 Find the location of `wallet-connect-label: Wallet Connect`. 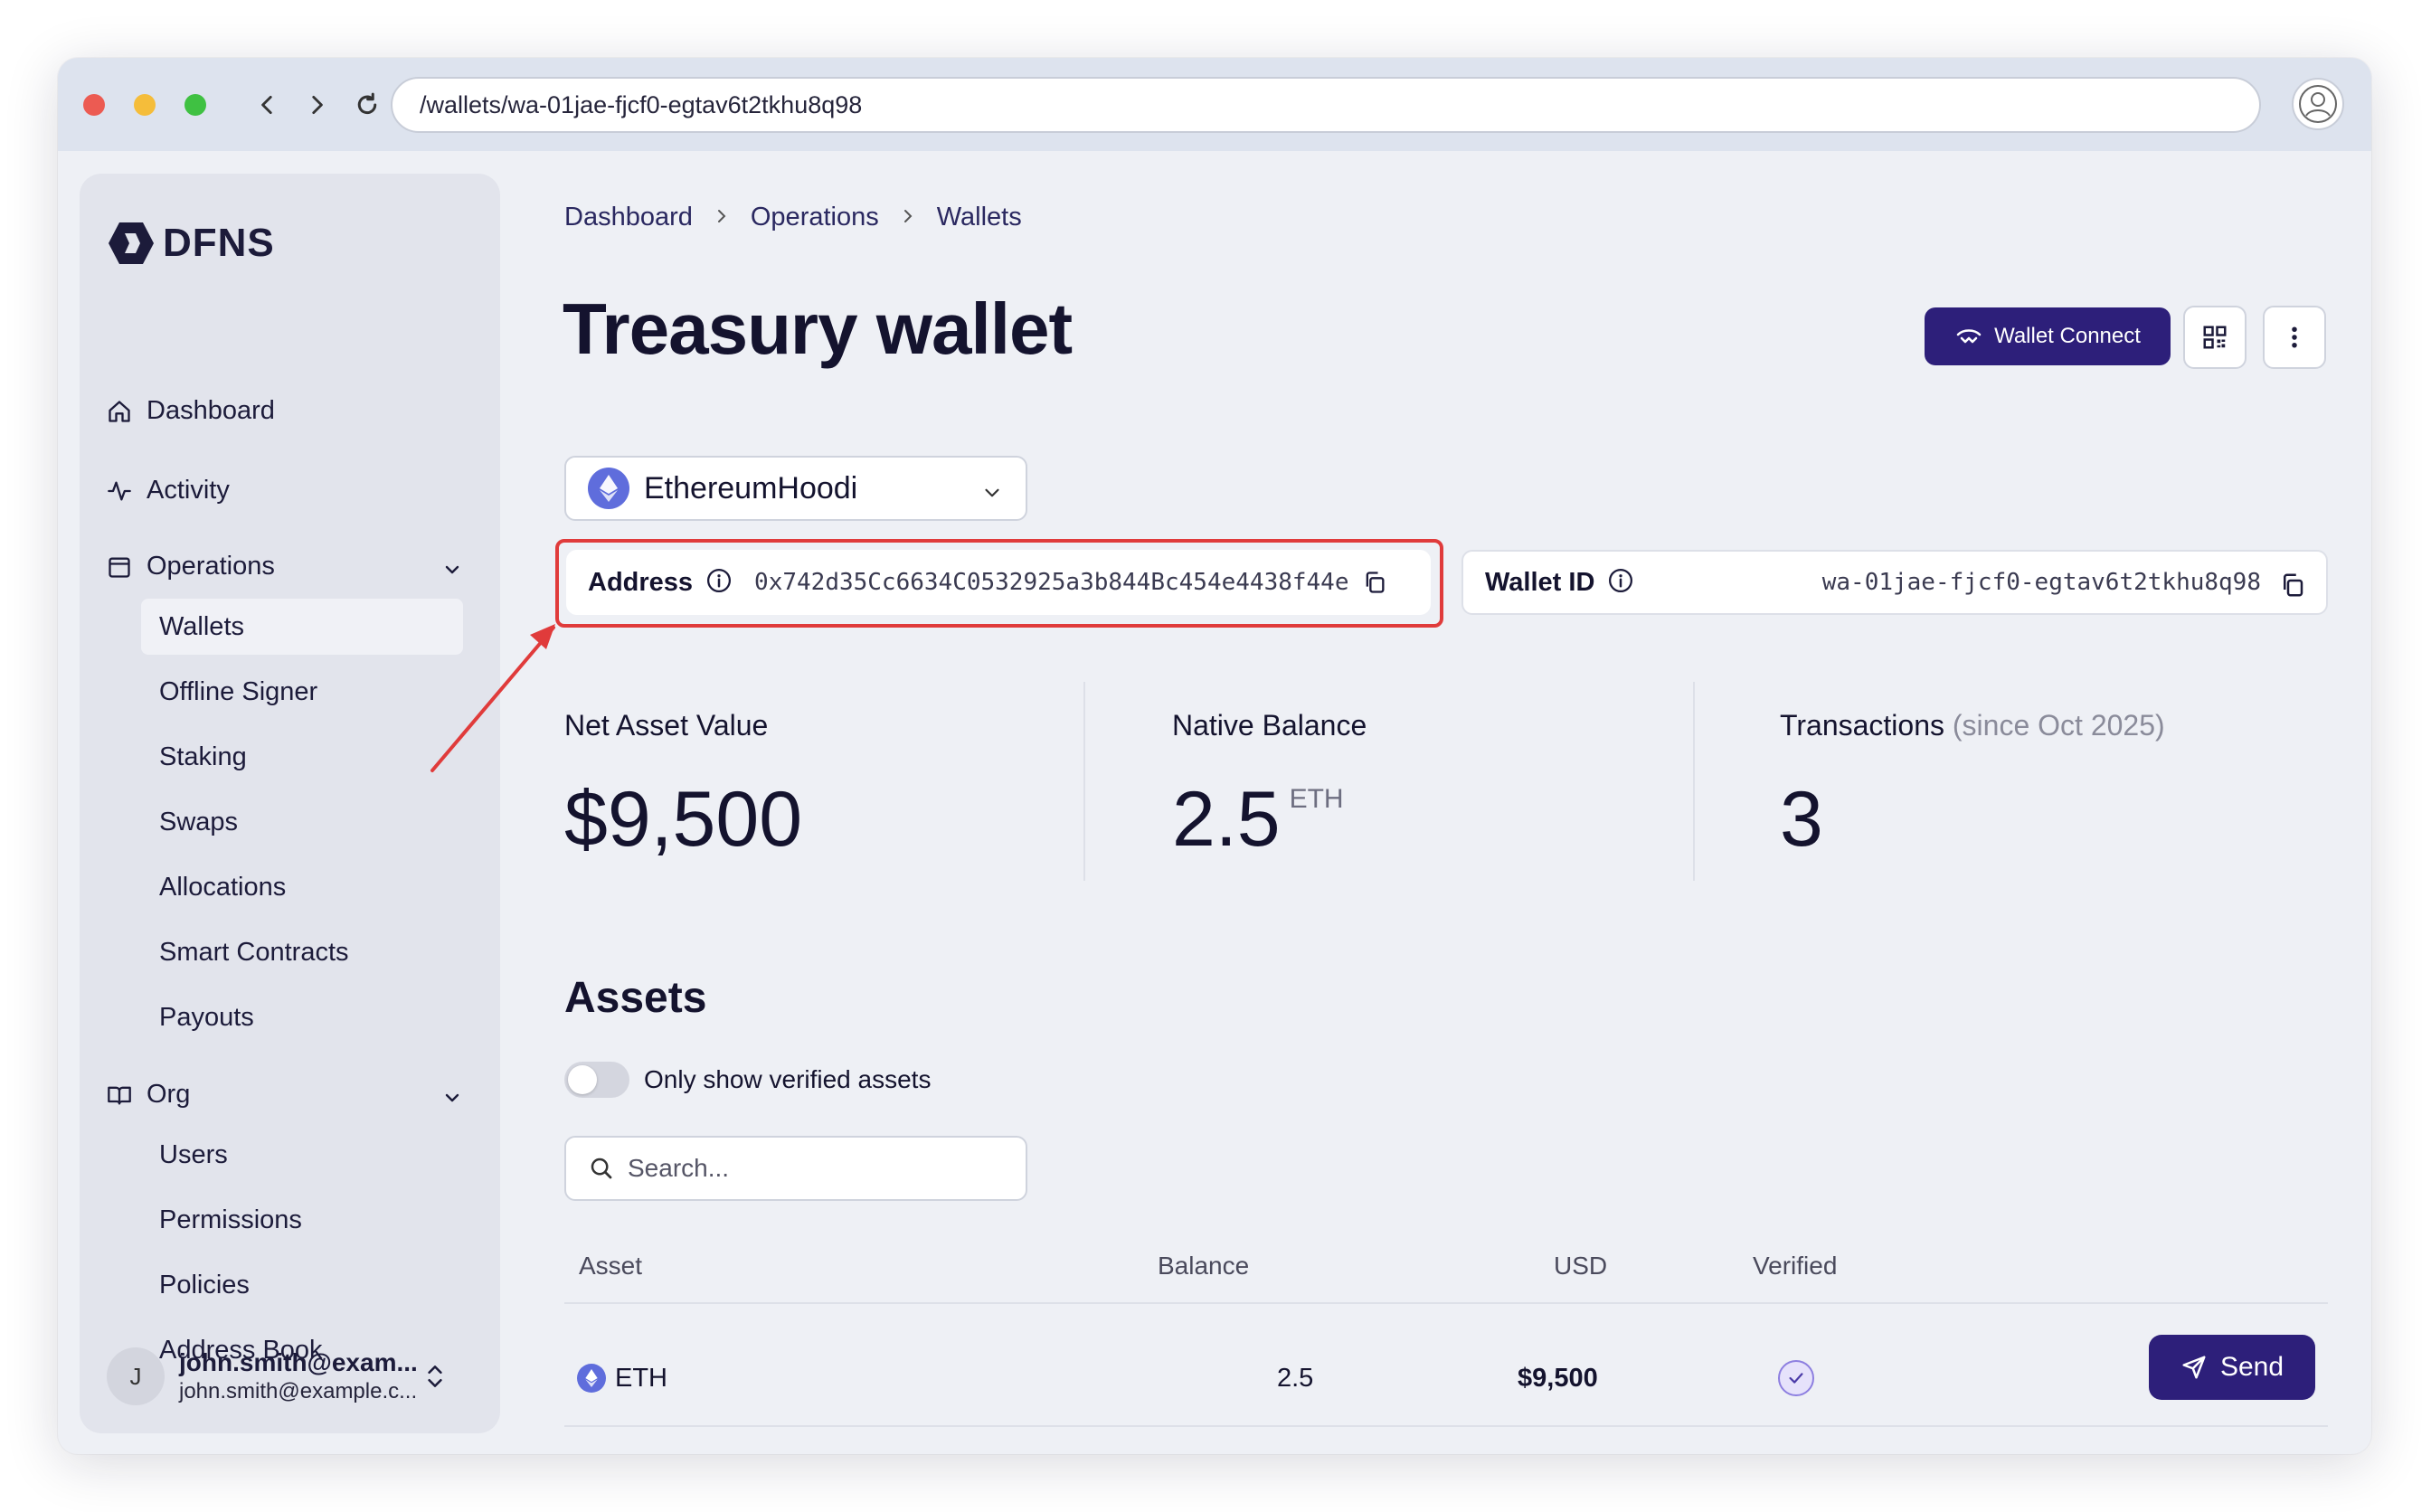

wallet-connect-label: Wallet Connect is located at coordinates (2067, 336).